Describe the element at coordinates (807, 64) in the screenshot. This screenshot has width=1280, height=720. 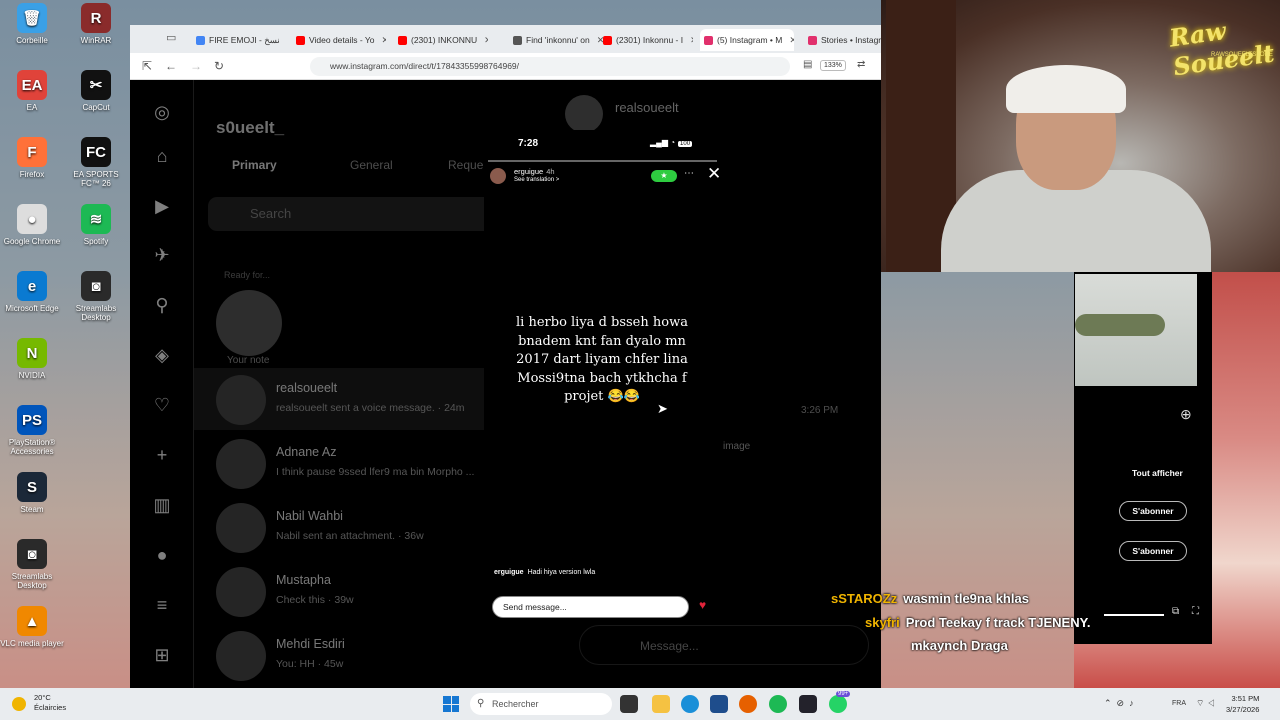
I see `reader-icon: ▤` at that location.